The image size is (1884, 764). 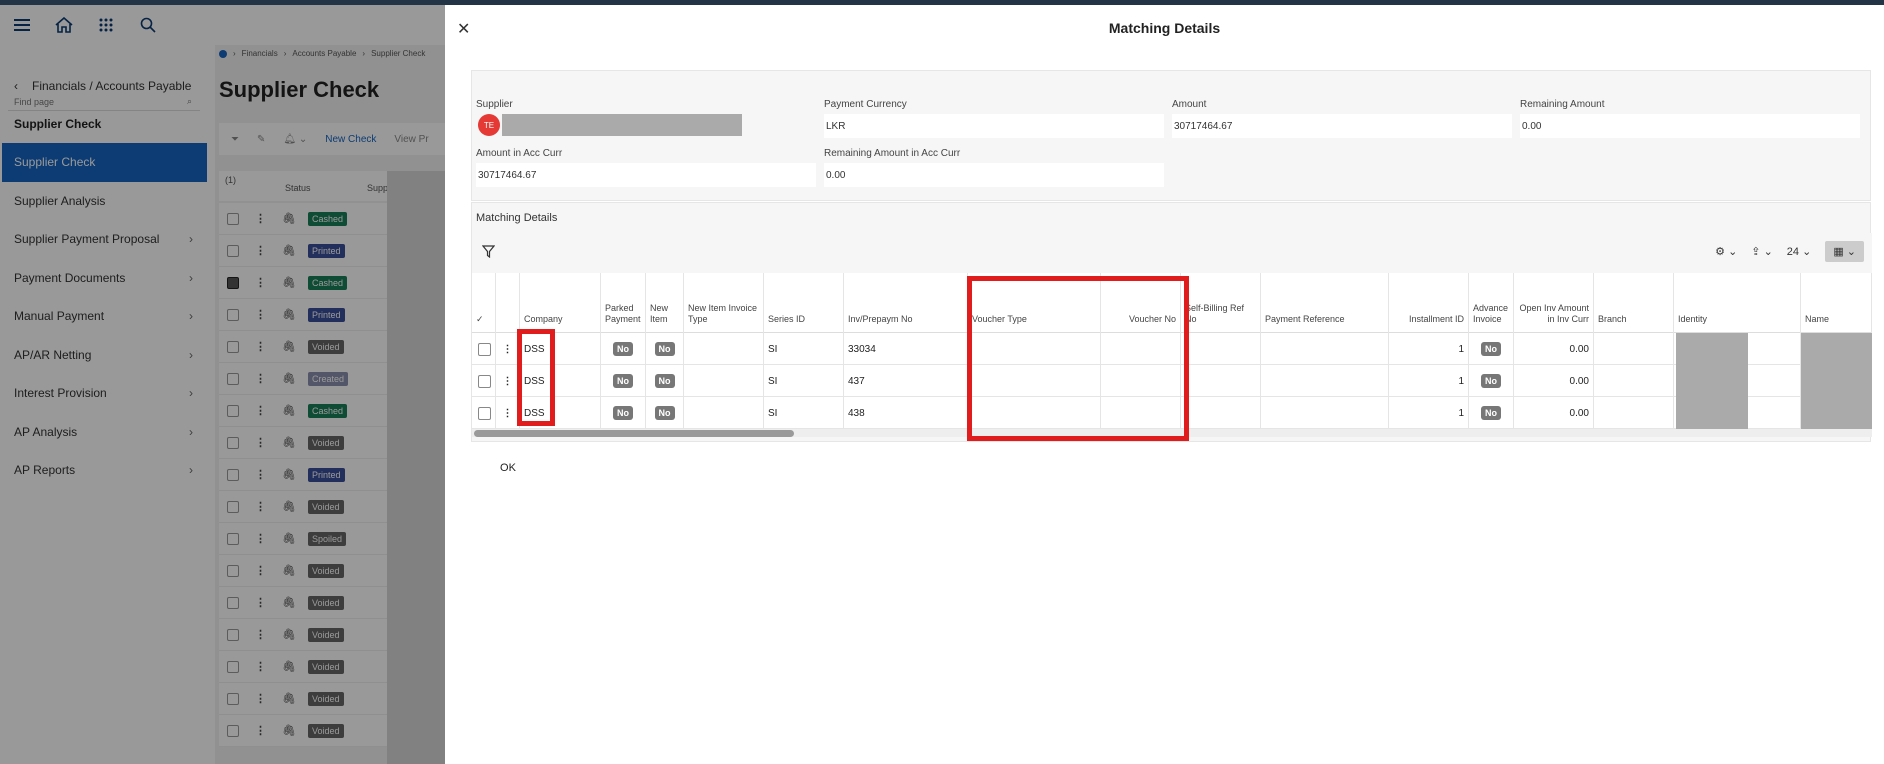 What do you see at coordinates (1726, 251) in the screenshot?
I see `settings-gear-icon: ⚙ ⌄` at bounding box center [1726, 251].